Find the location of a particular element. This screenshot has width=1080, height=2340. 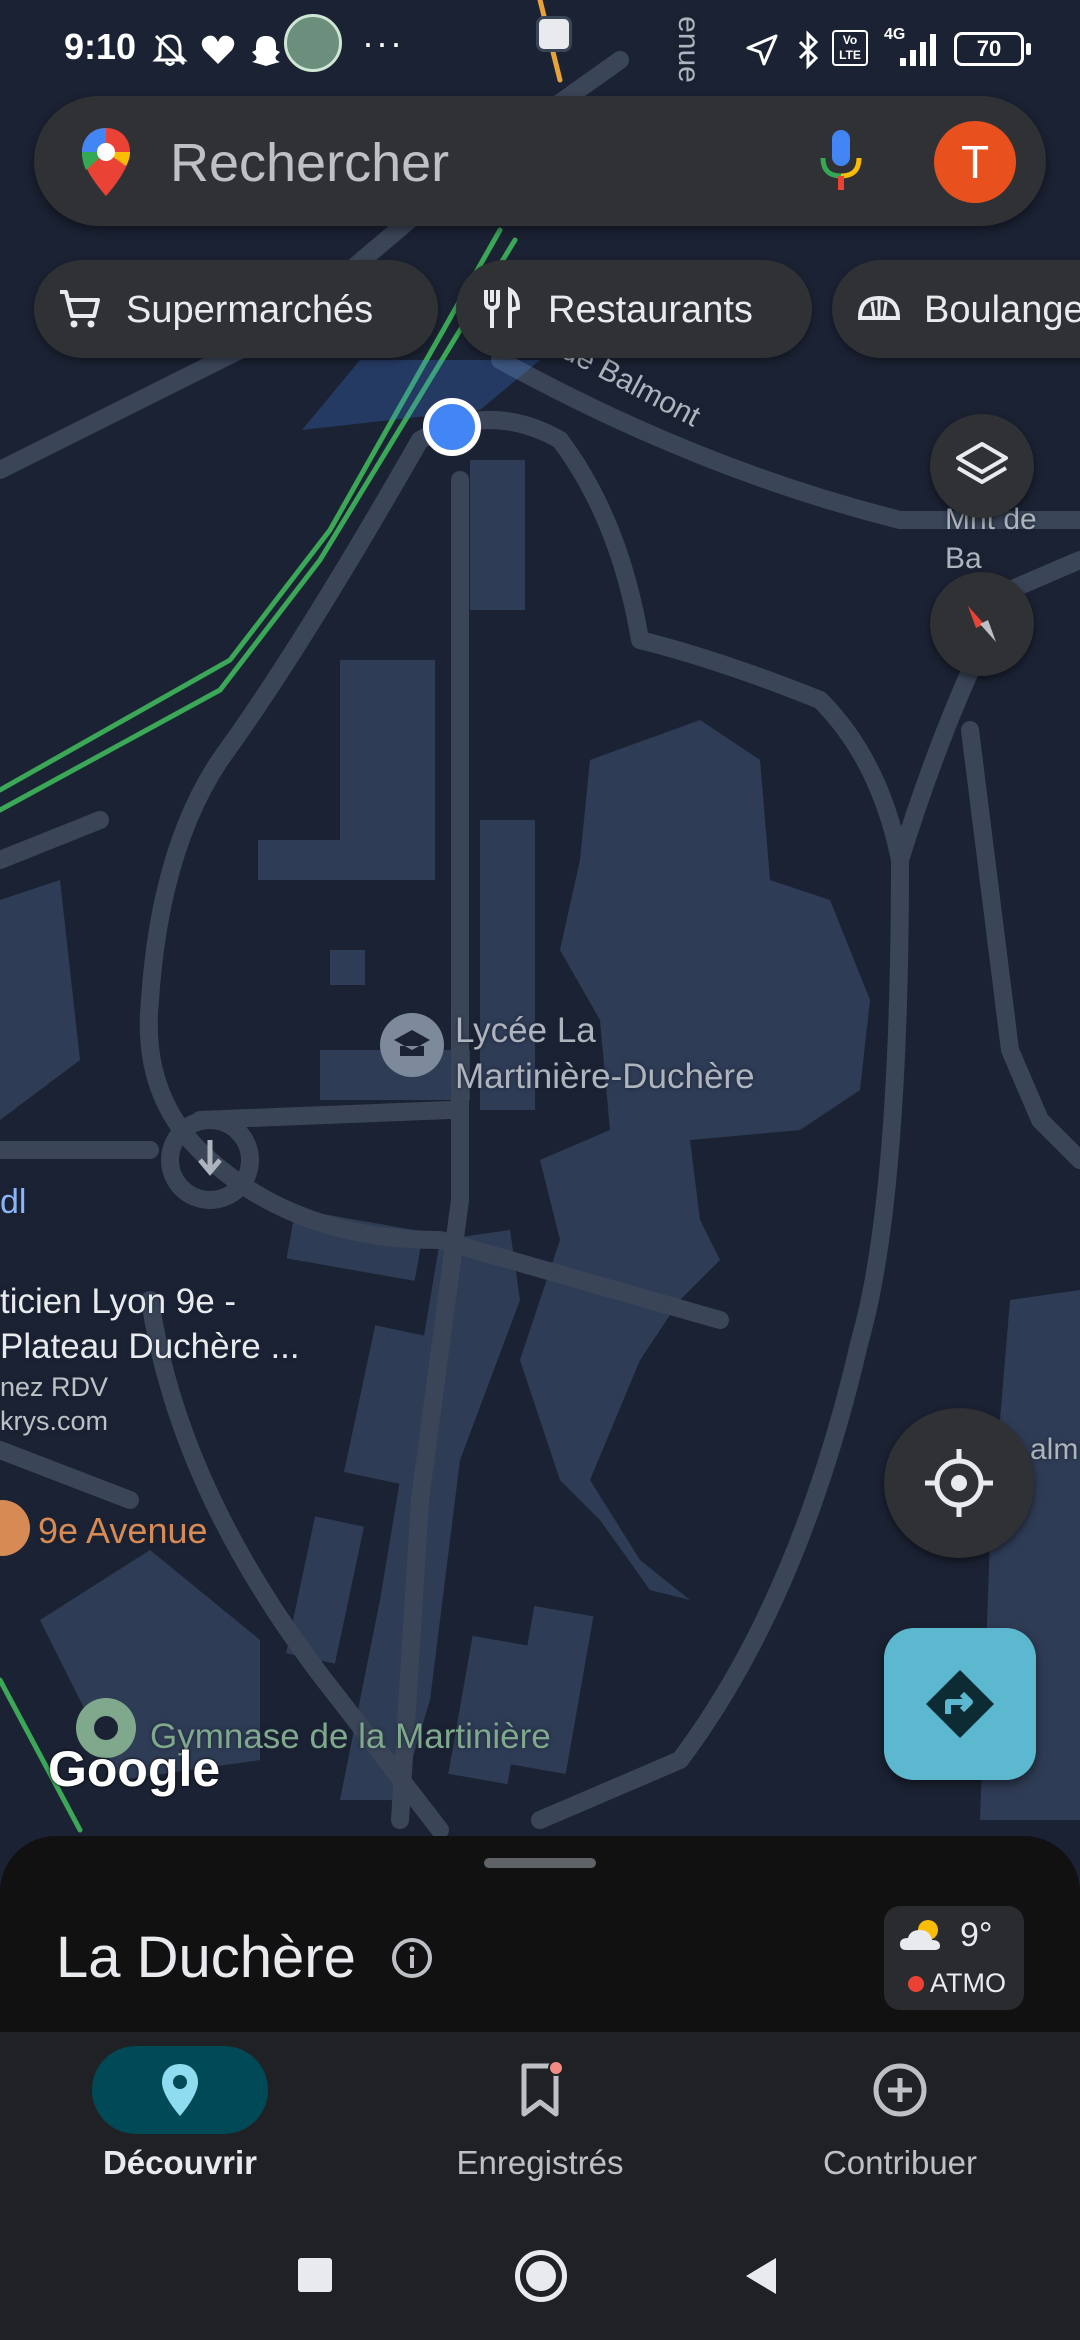

bottom-navigation: Découvrir Enregistrés Contribuer is located at coordinates (540, 2127).